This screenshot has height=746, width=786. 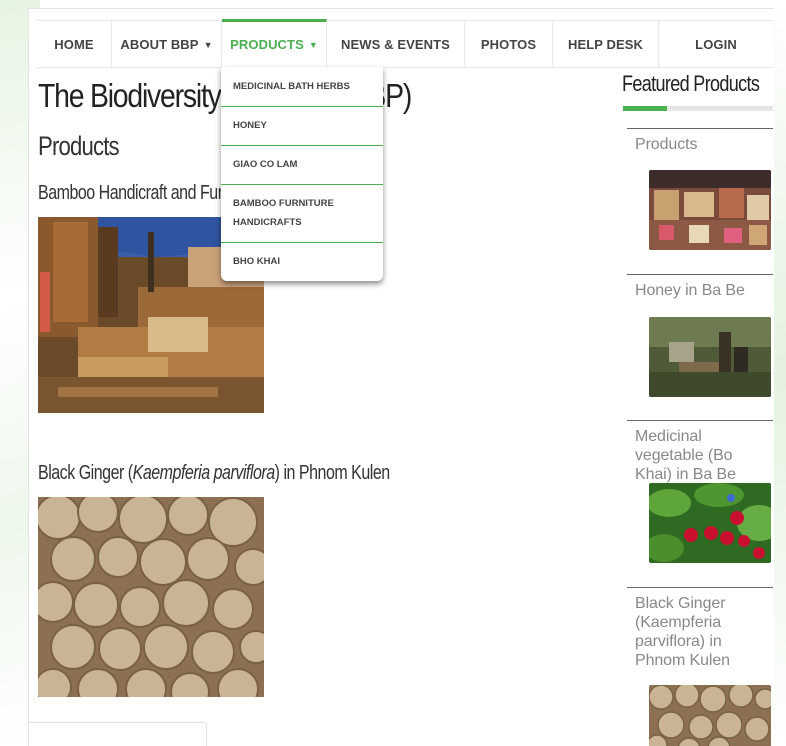 I want to click on nav-products-label: PRODUCTS, so click(x=267, y=44).